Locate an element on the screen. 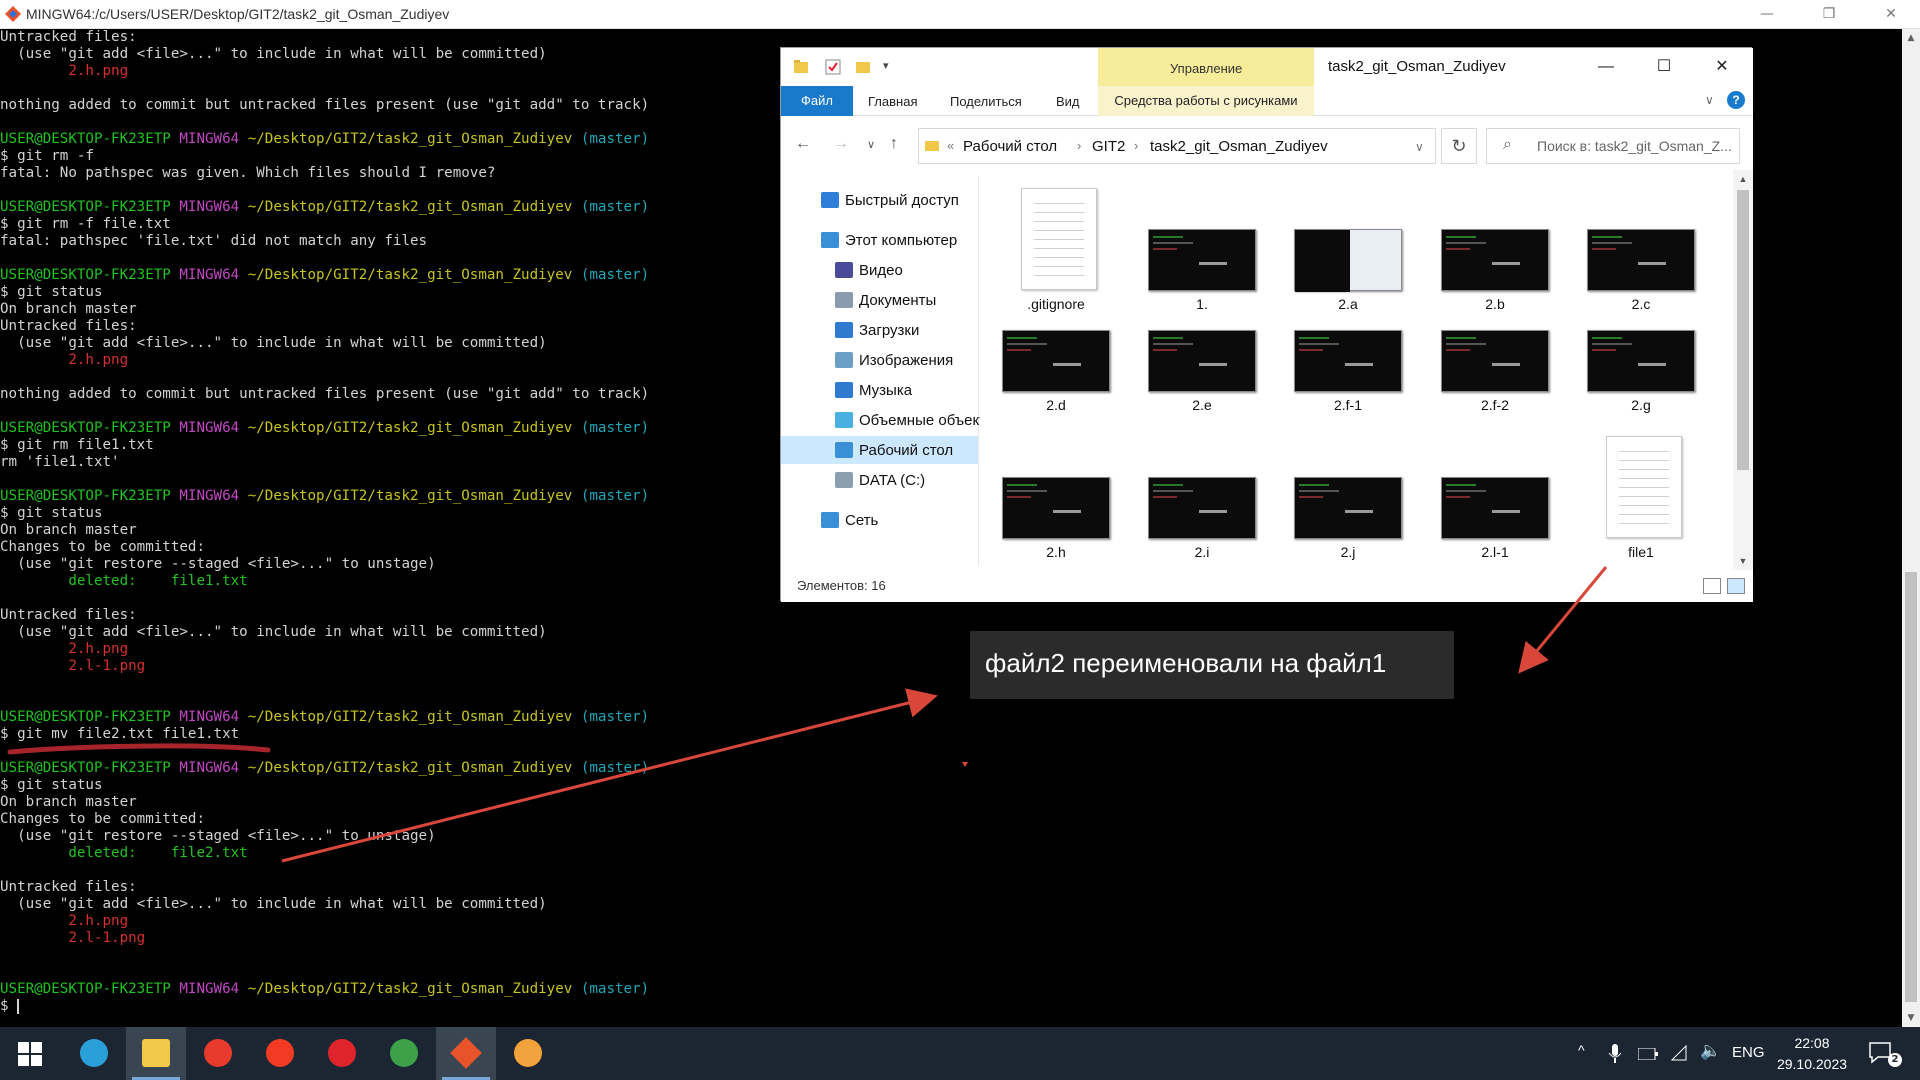 Image resolution: width=1920 pixels, height=1080 pixels. details-view-icon is located at coordinates (1712, 586).